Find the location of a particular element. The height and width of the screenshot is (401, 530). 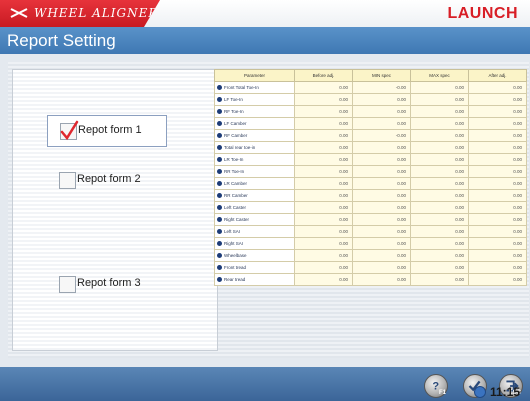

table-row: LR Camber 0.00 0.00 0.00 0.00 is located at coordinates (370, 183).